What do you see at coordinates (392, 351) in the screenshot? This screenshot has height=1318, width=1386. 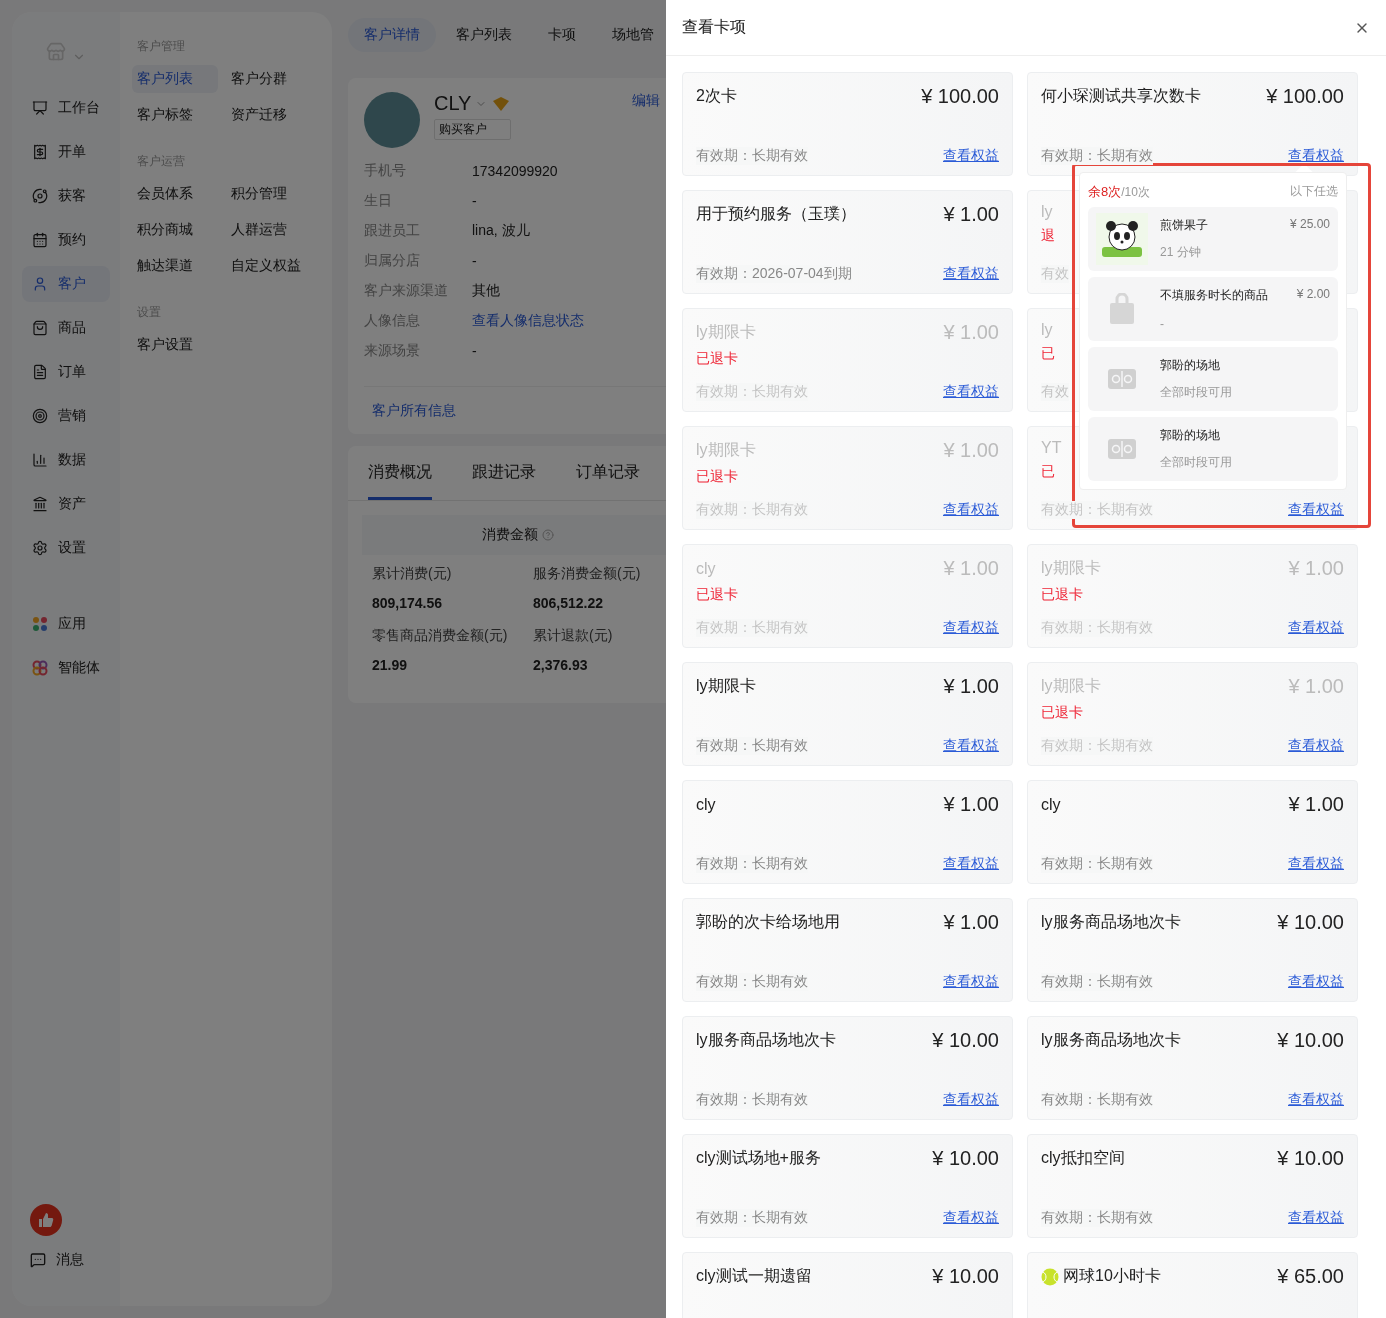 I see `field-label: 来源场景` at bounding box center [392, 351].